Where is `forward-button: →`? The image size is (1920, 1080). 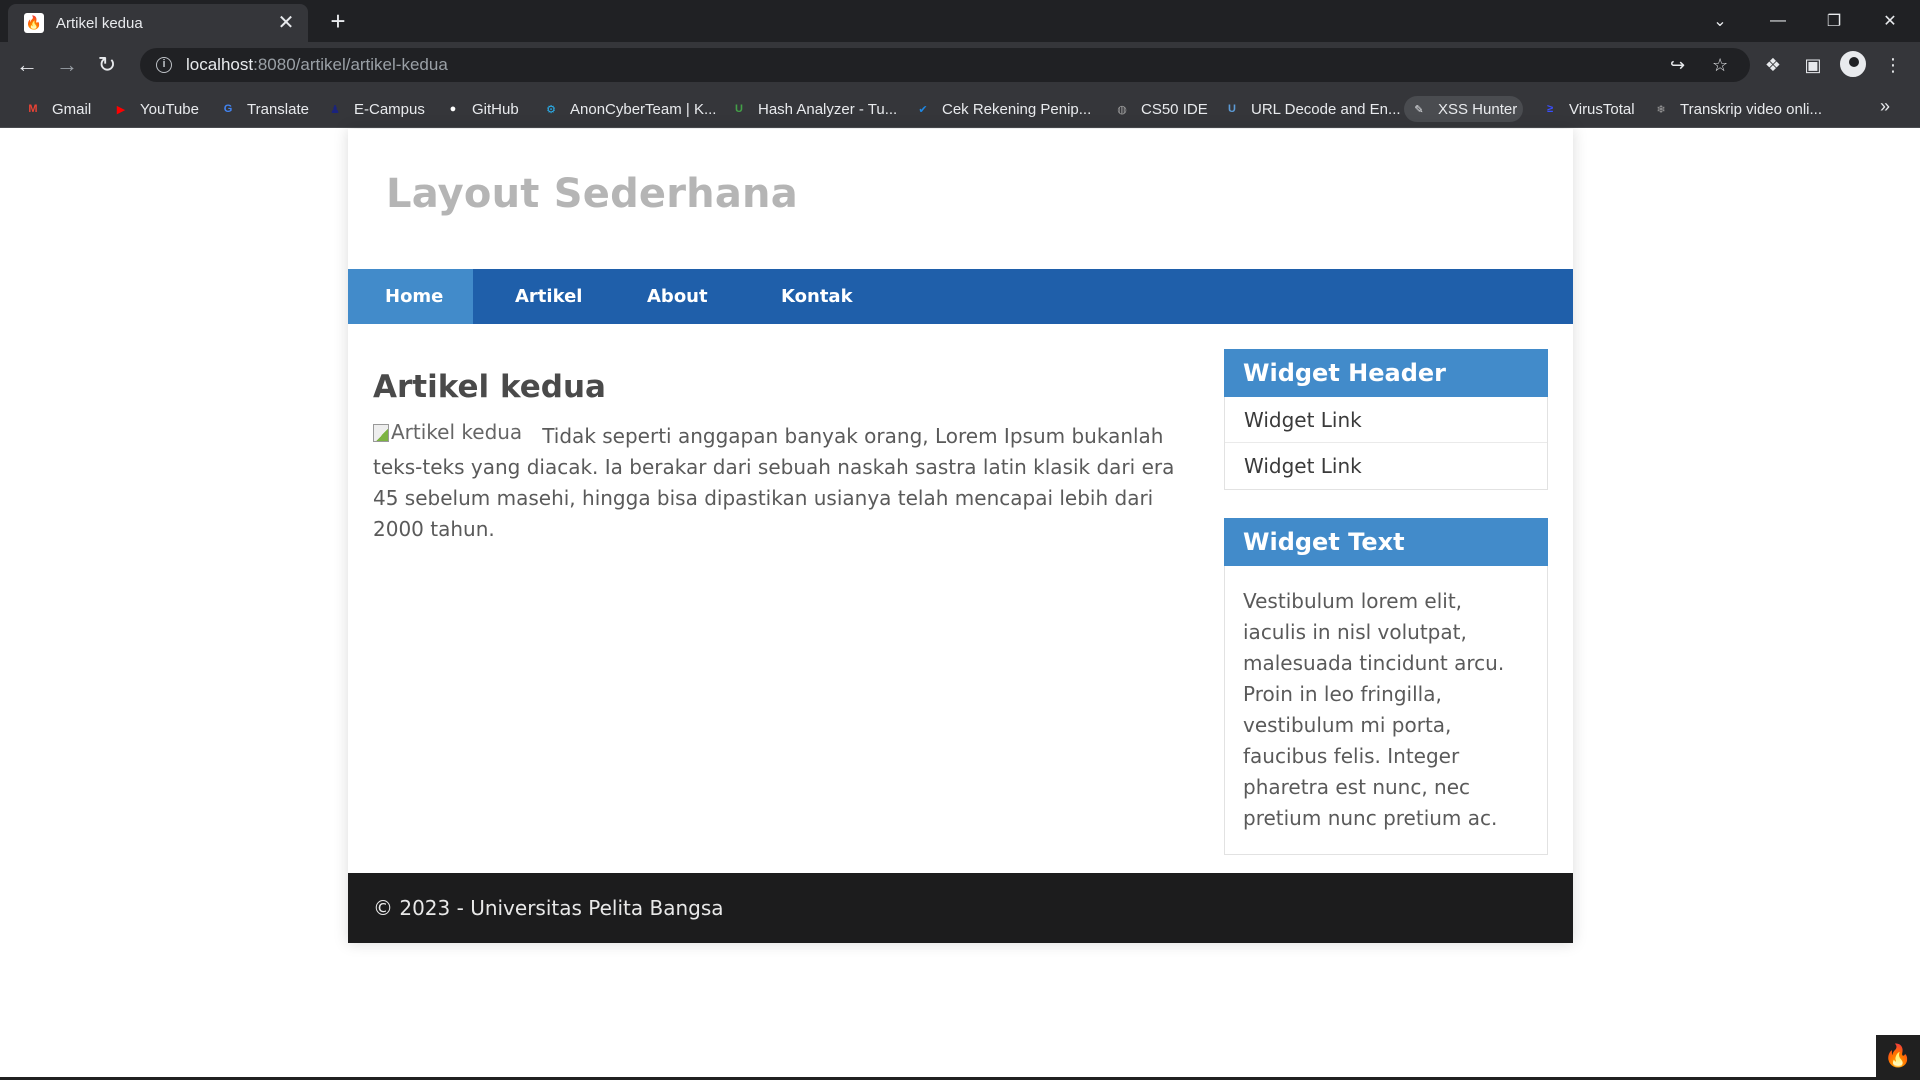 forward-button: → is located at coordinates (67, 65).